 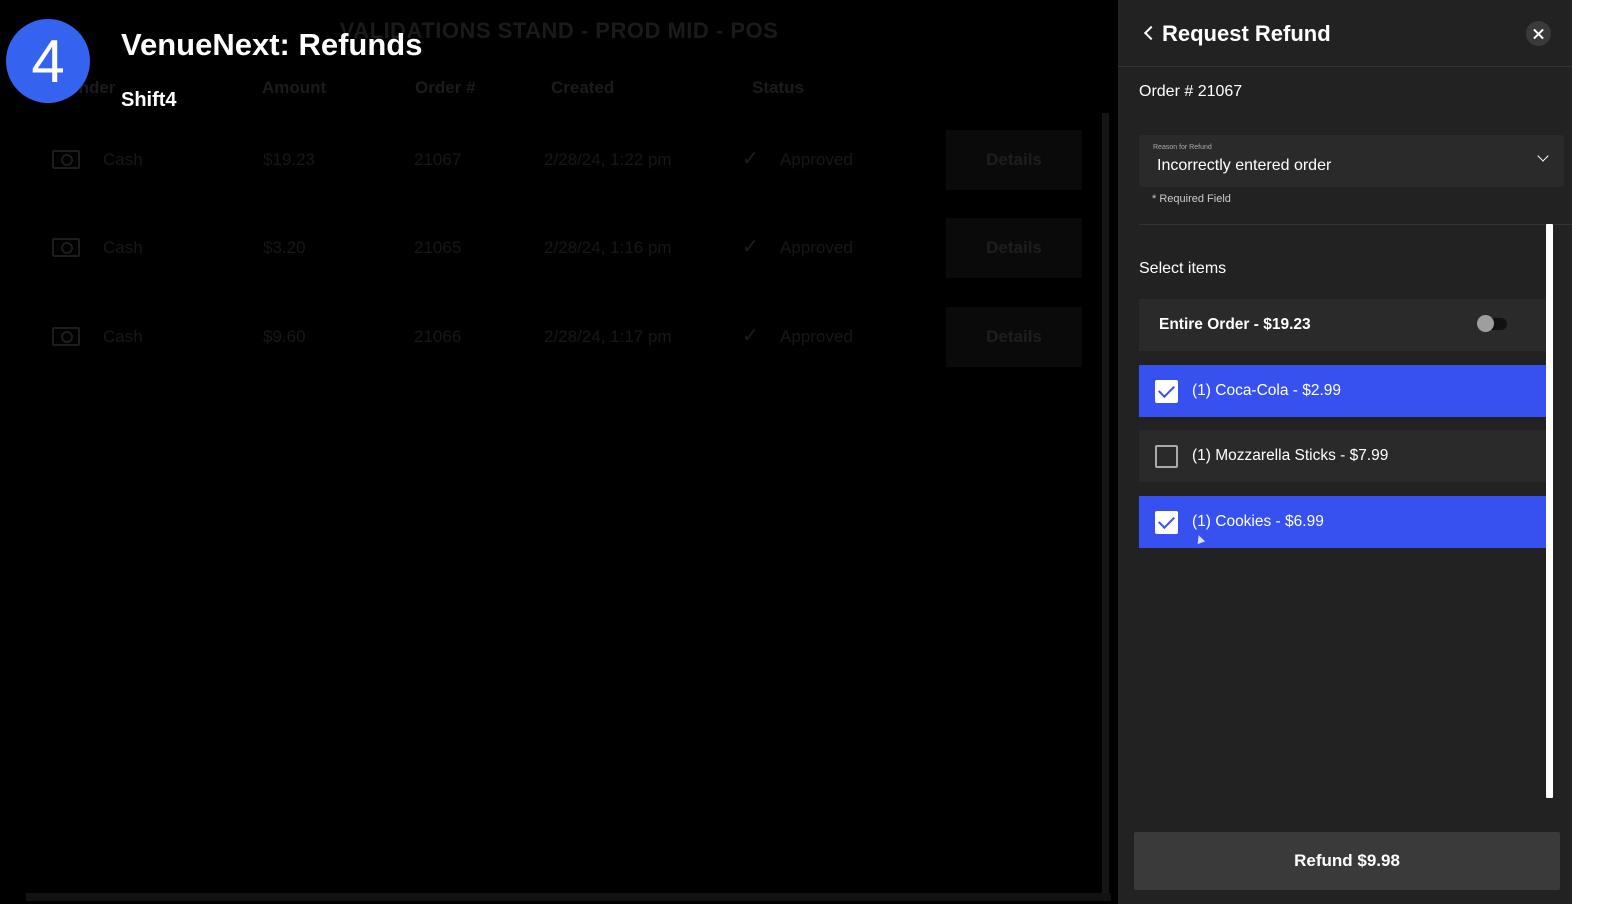 I want to click on window-edge, so click(x=1586, y=452).